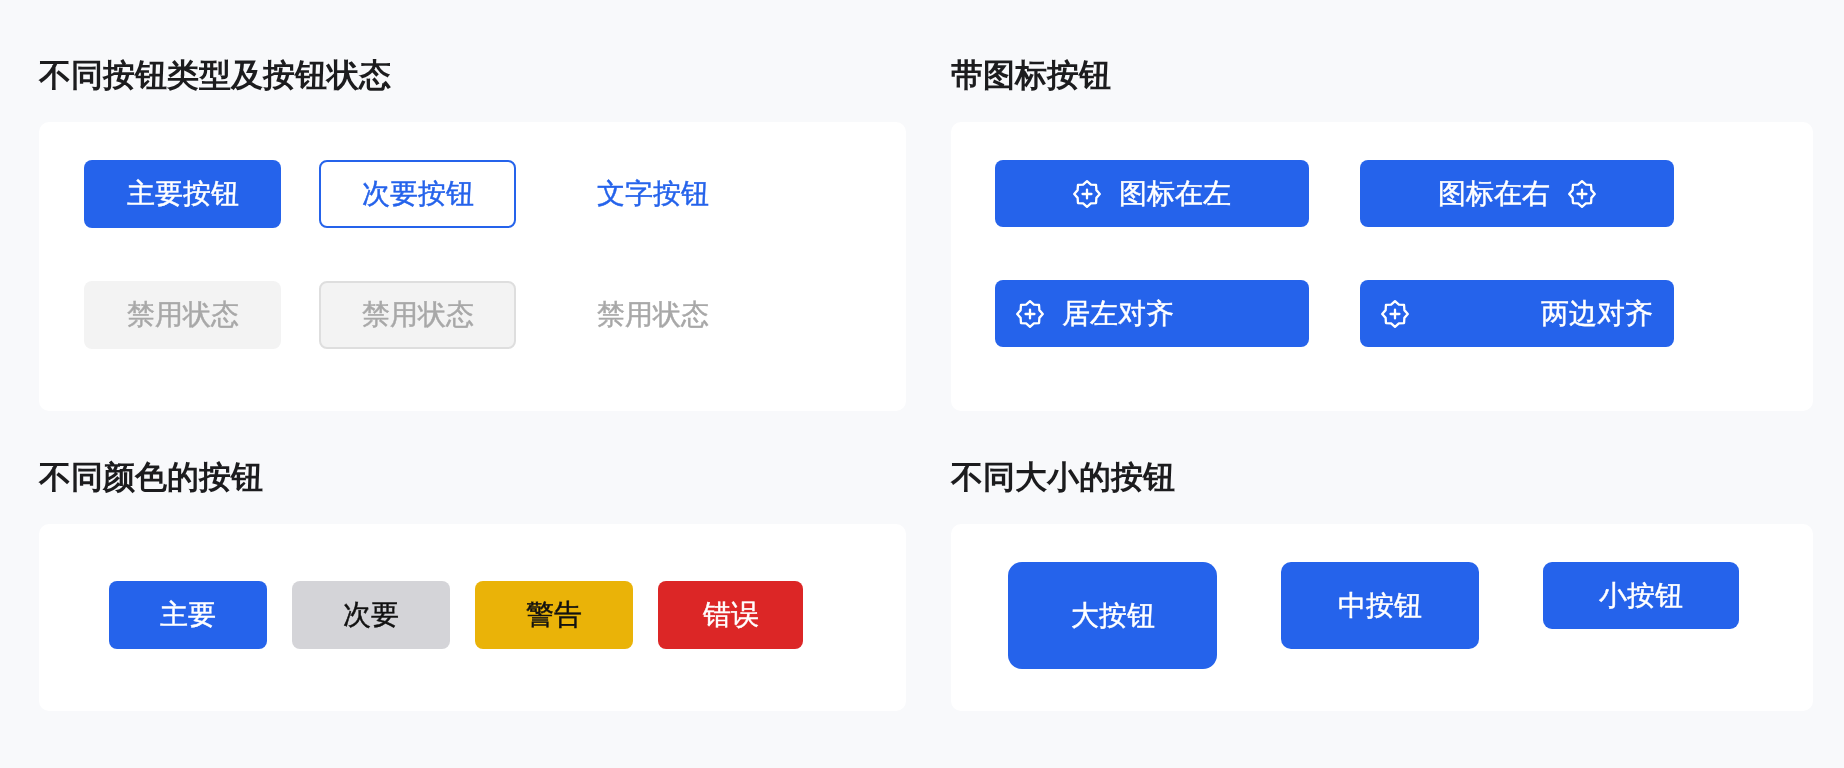 This screenshot has height=768, width=1844. I want to click on section-title: 不同大小的按钮, so click(1063, 477).